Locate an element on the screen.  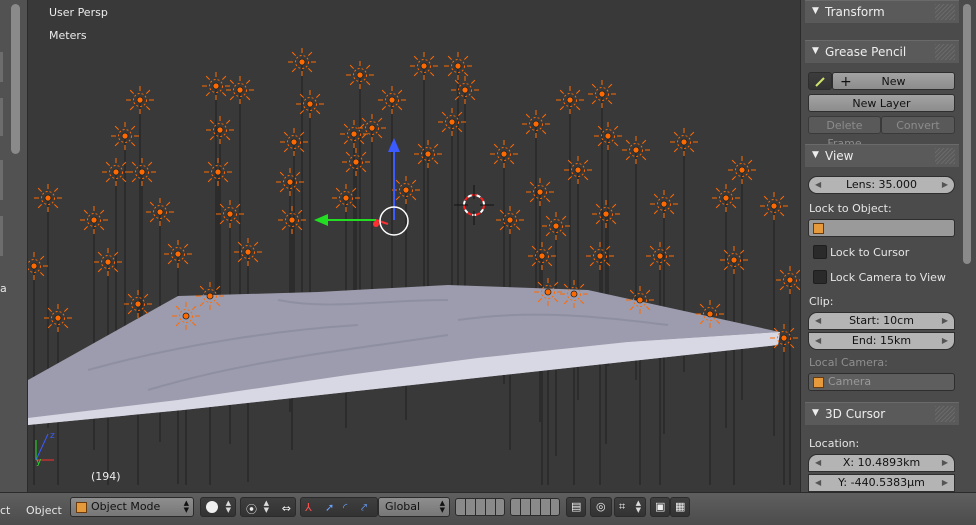
mode-select: Object Mode ▲ ▼ is located at coordinates (132, 507).